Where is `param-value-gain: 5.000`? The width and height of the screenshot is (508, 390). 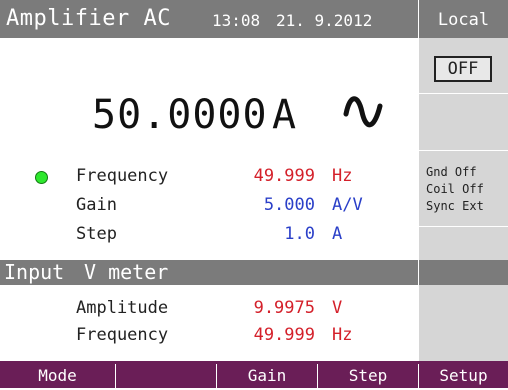 param-value-gain: 5.000 is located at coordinates (265, 205).